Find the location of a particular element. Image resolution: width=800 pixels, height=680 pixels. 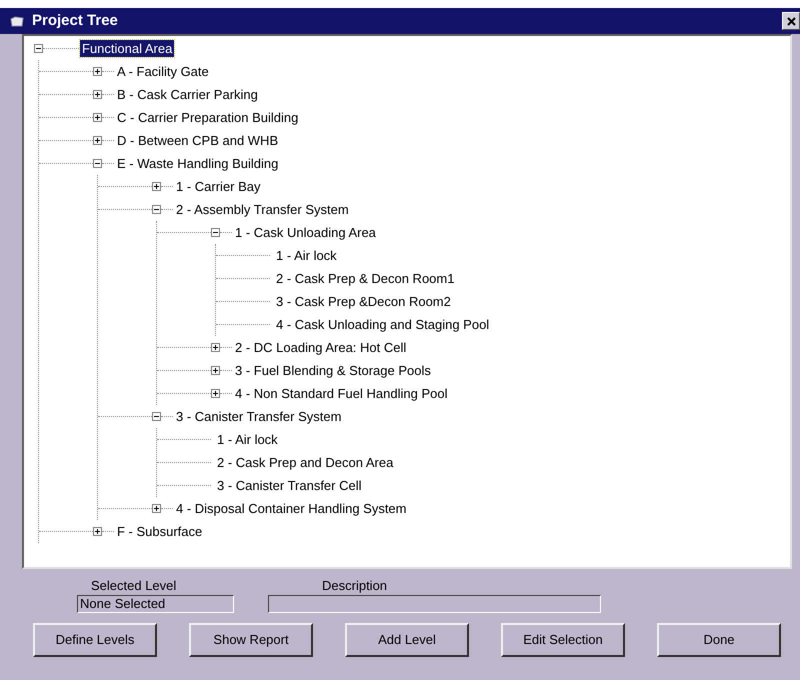

tree-item: 4 - Cask Unloading and Staging Pool is located at coordinates (383, 324).